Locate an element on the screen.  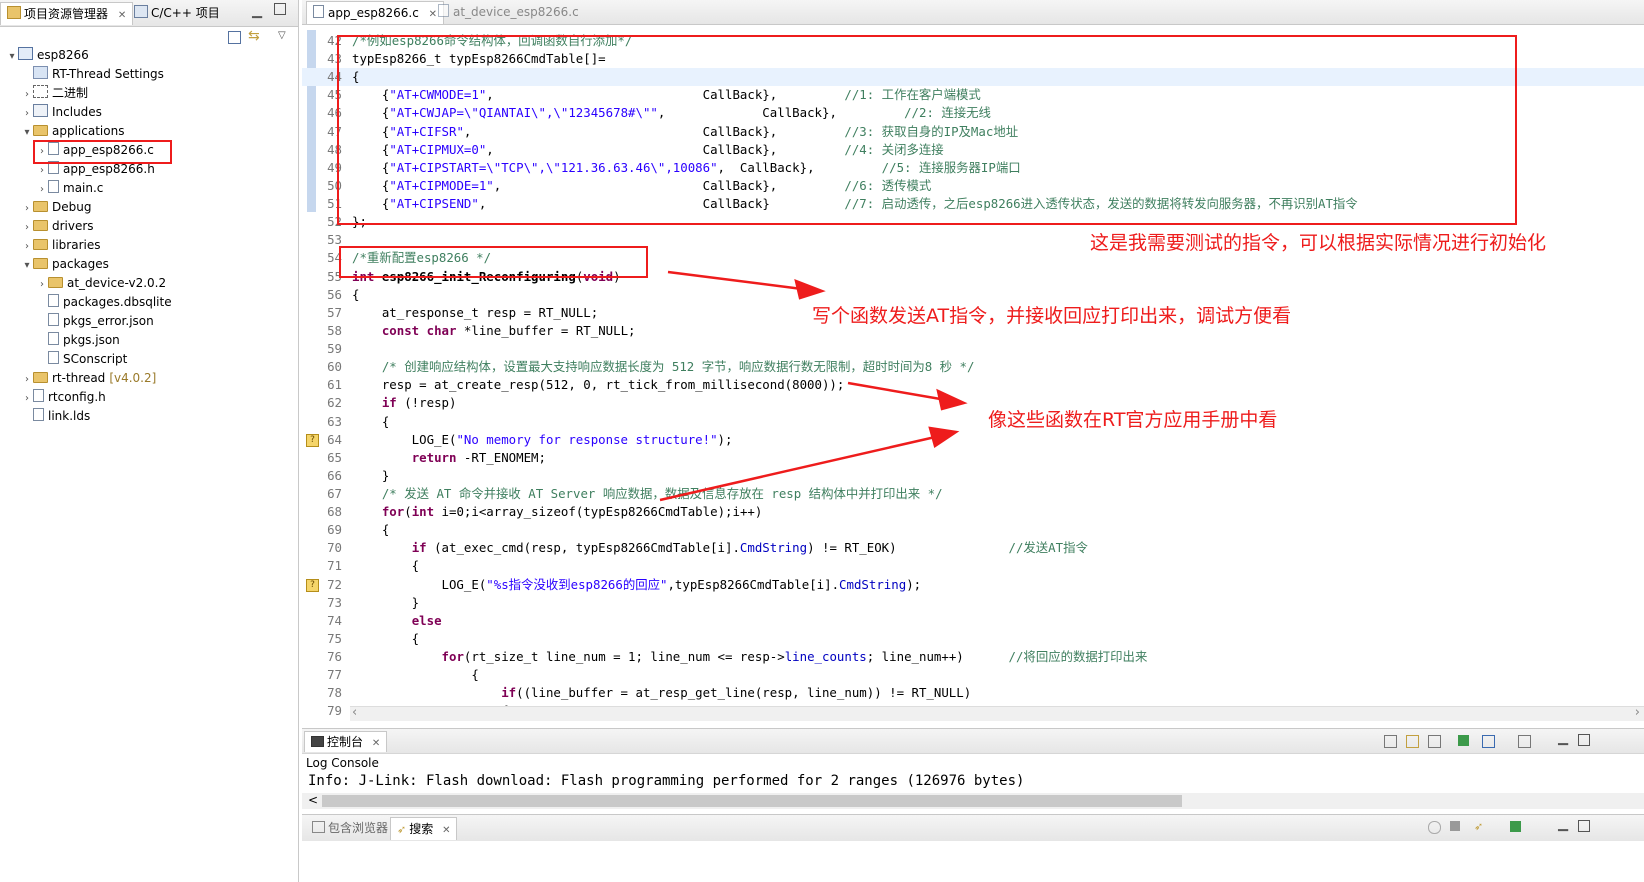
arrow-function is located at coordinates (739, 281).